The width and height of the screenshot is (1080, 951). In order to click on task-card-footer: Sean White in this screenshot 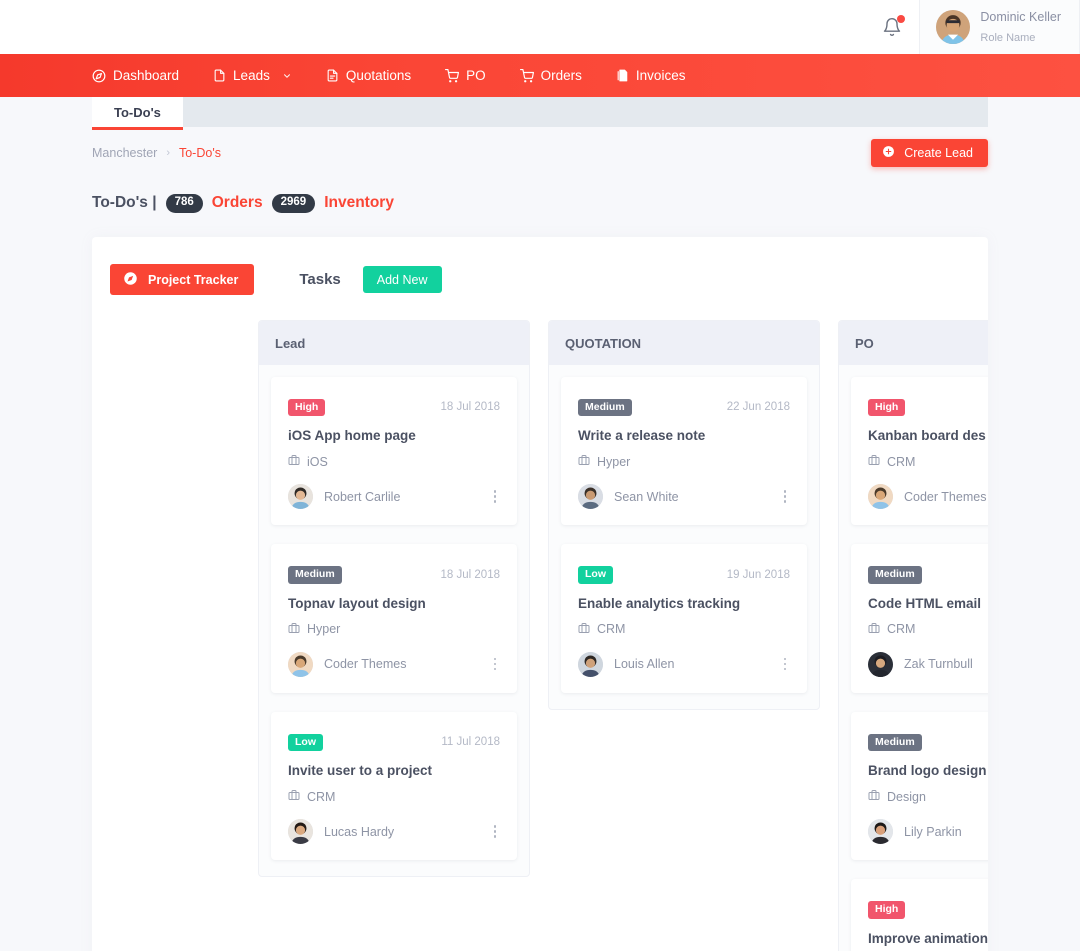, I will do `click(684, 496)`.